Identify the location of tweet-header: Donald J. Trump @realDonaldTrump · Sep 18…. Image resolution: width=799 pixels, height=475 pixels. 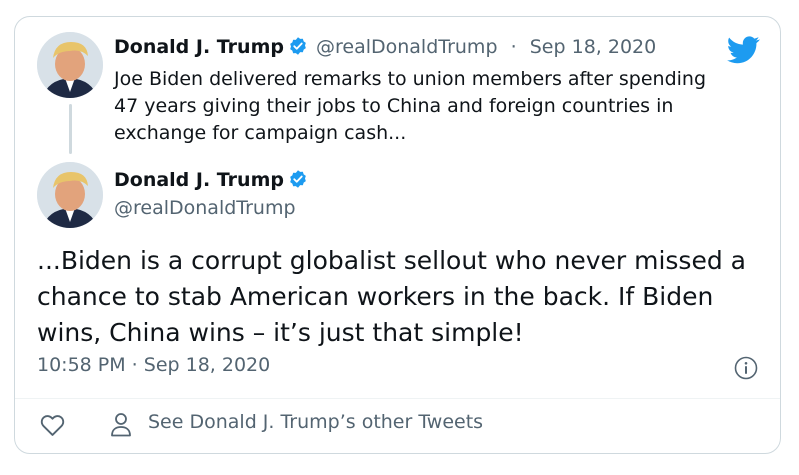
(385, 48).